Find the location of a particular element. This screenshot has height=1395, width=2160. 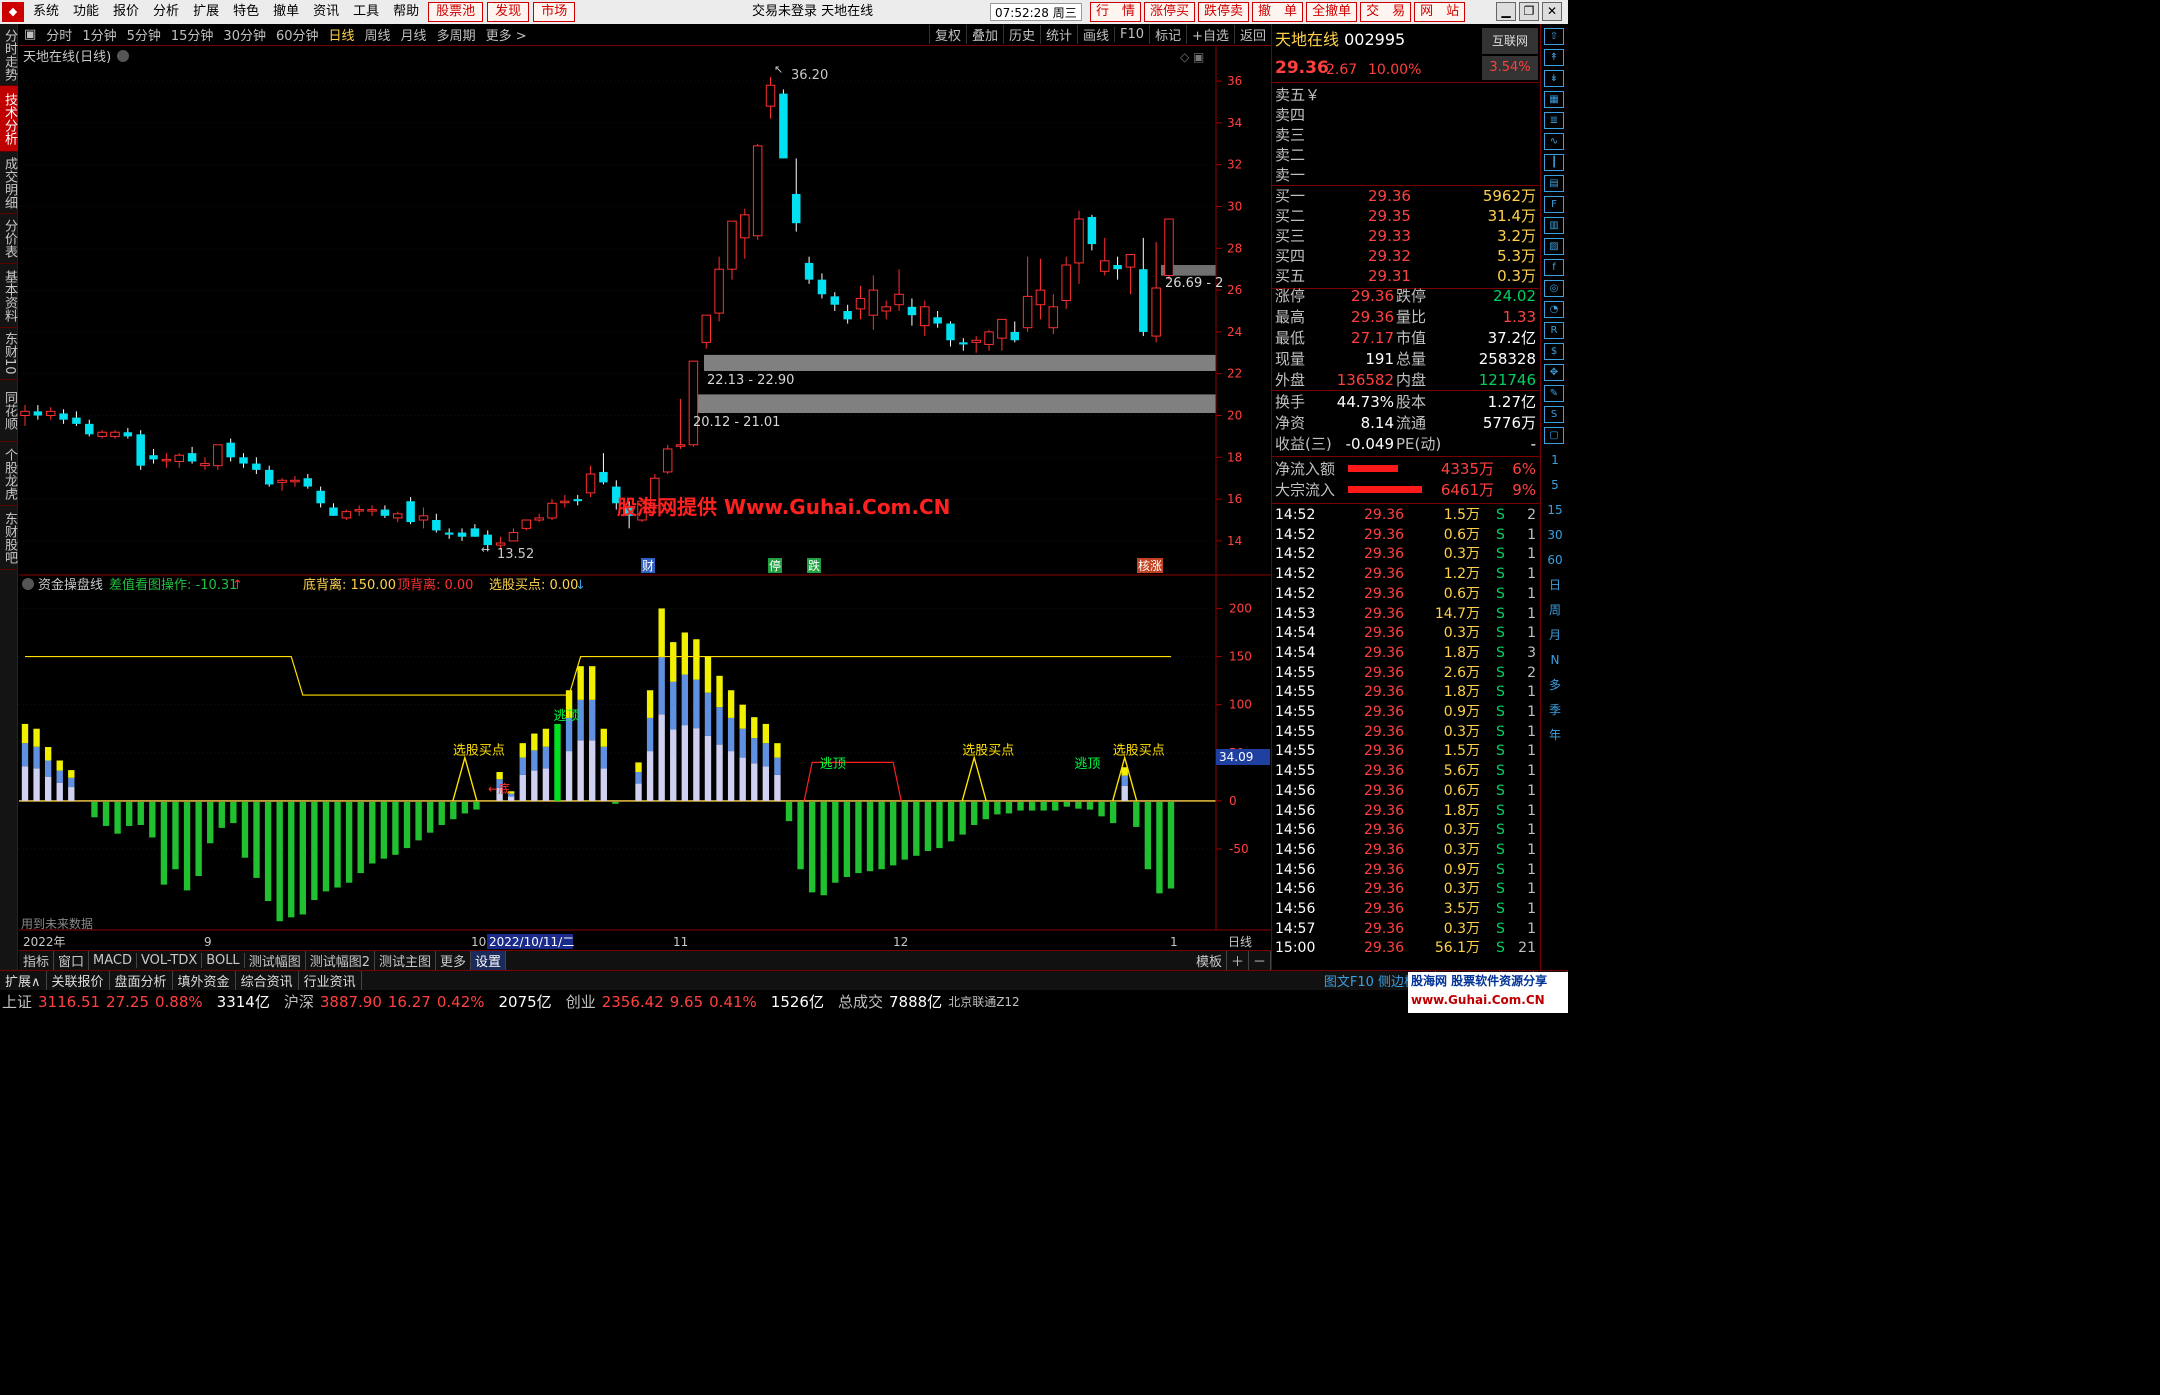

menu-item: 分析 is located at coordinates (166, 12).